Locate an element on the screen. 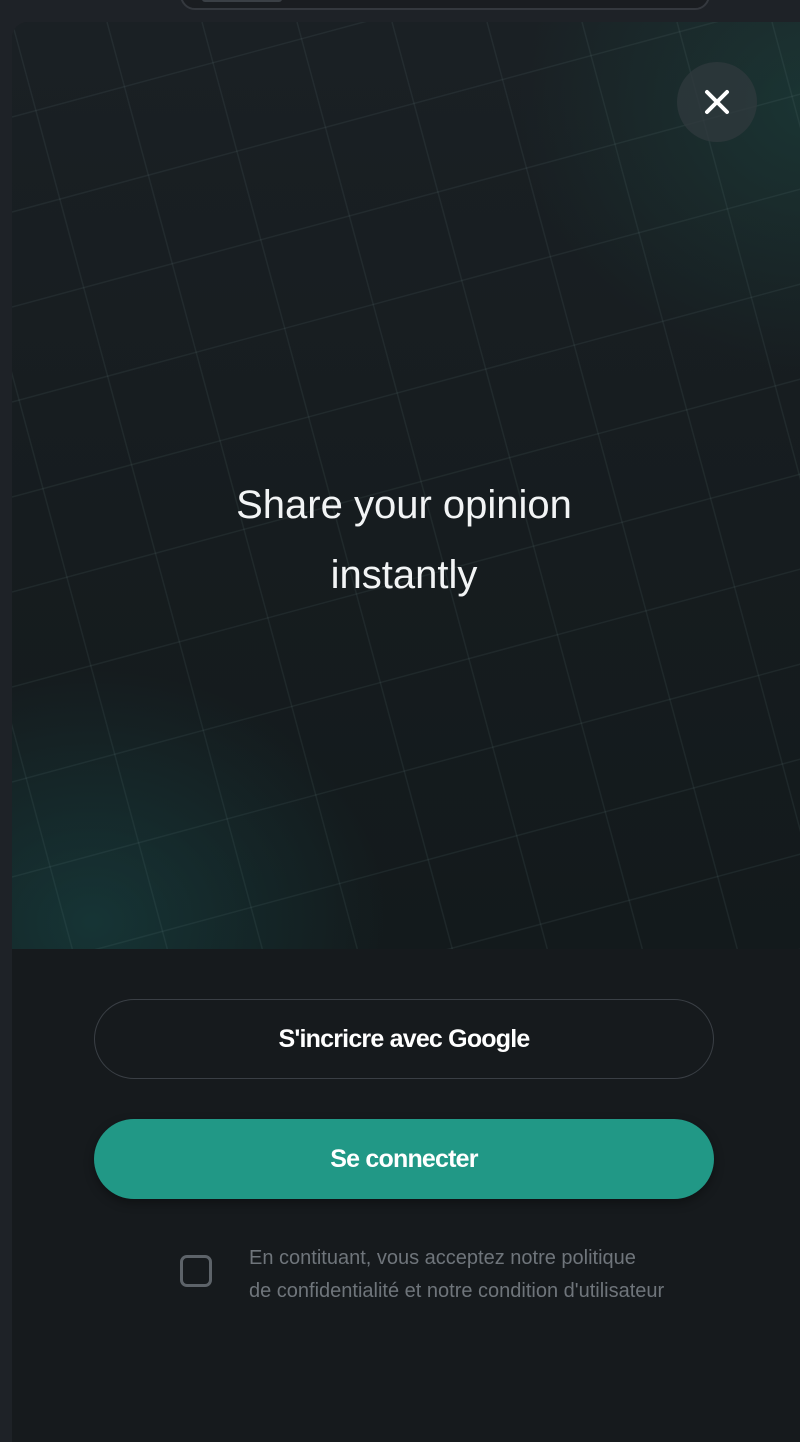 This screenshot has height=1442, width=800. login-label: Se connecter is located at coordinates (404, 1158).